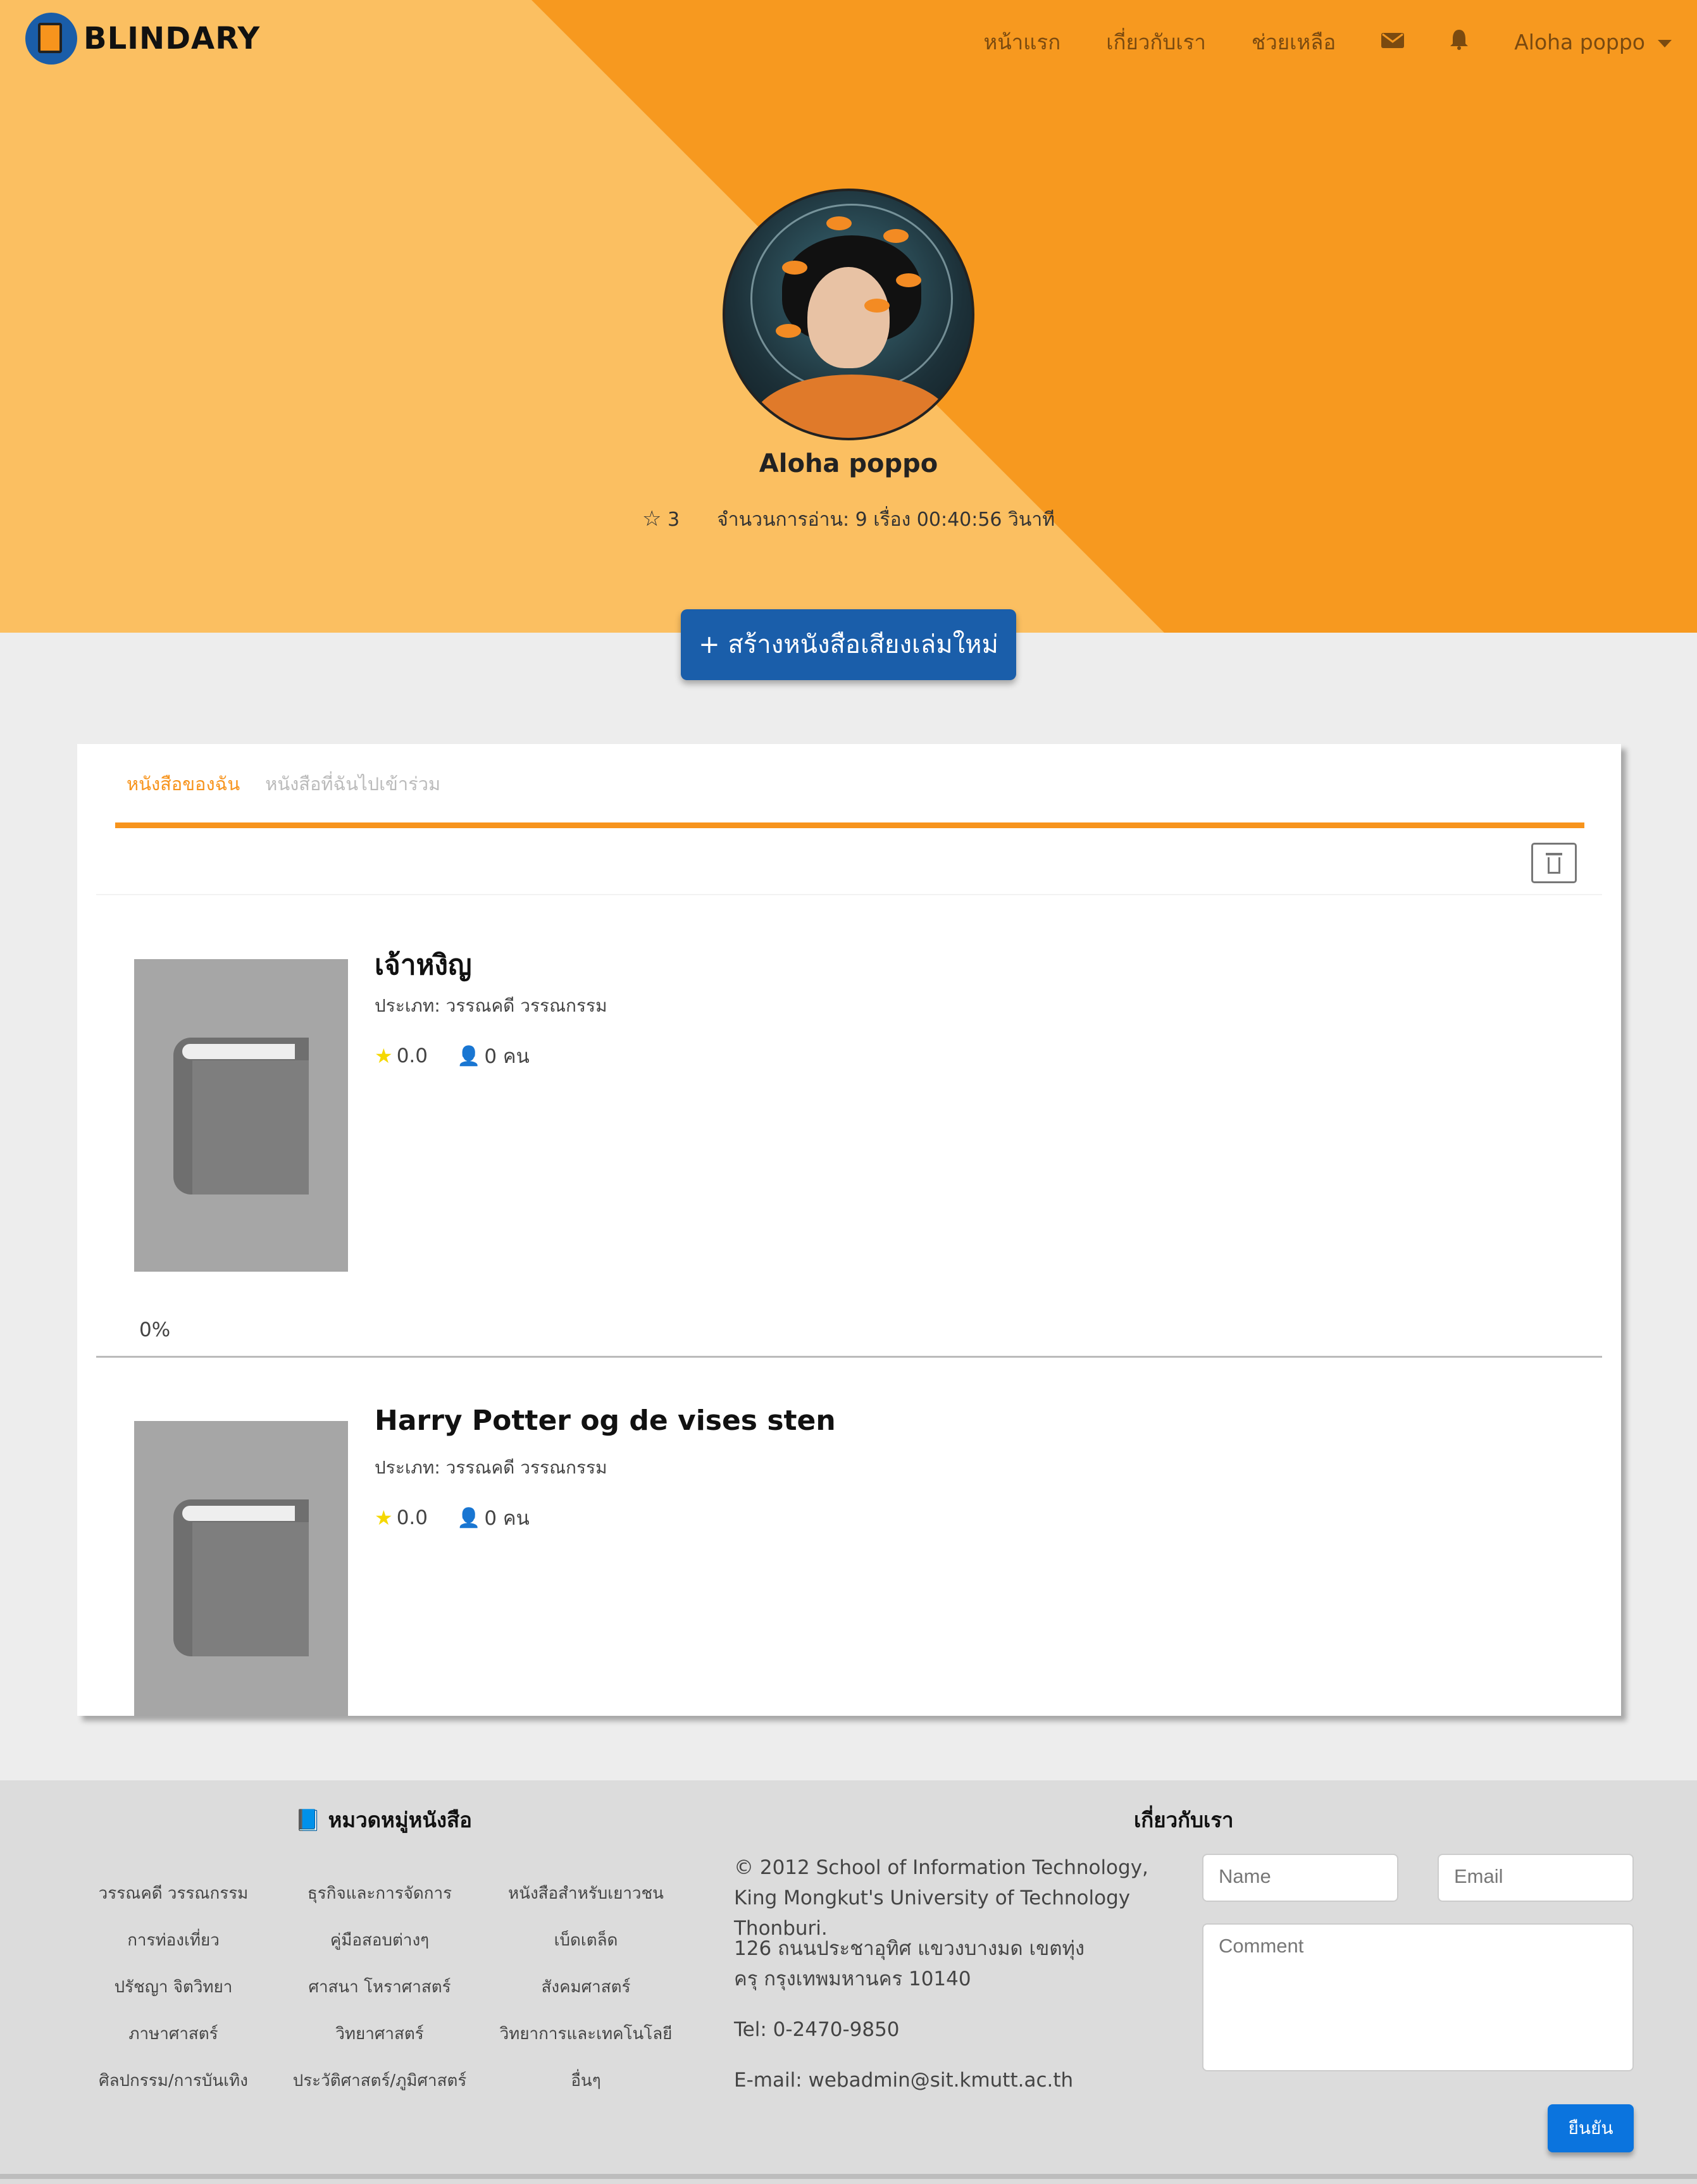 The image size is (1697, 2184). What do you see at coordinates (848, 644) in the screenshot?
I see `create-audiobook-button: + สร้างหนังสือเสียงเล่มใหม่` at bounding box center [848, 644].